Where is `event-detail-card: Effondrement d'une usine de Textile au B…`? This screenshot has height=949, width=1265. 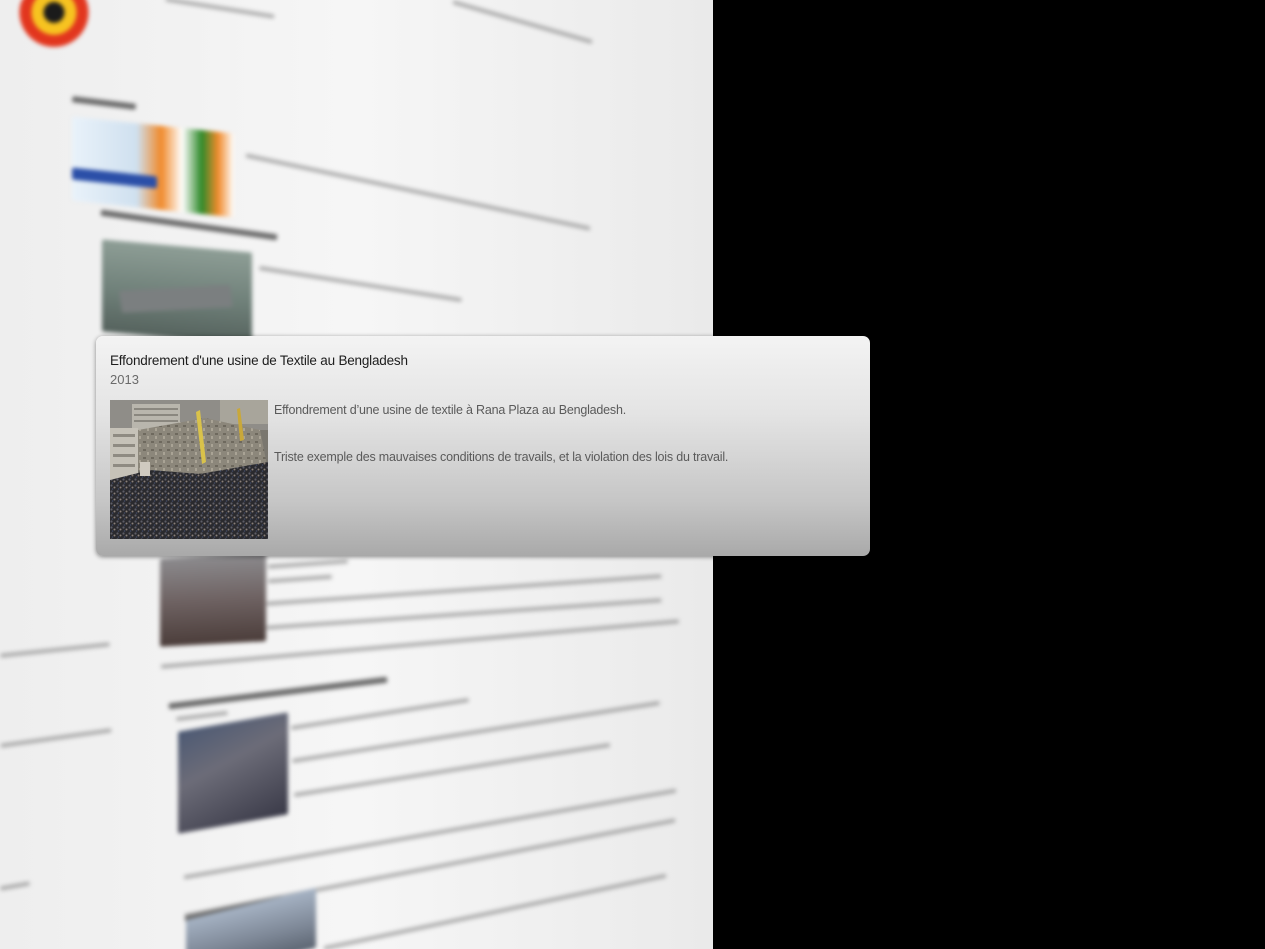 event-detail-card: Effondrement d'une usine de Textile au B… is located at coordinates (483, 446).